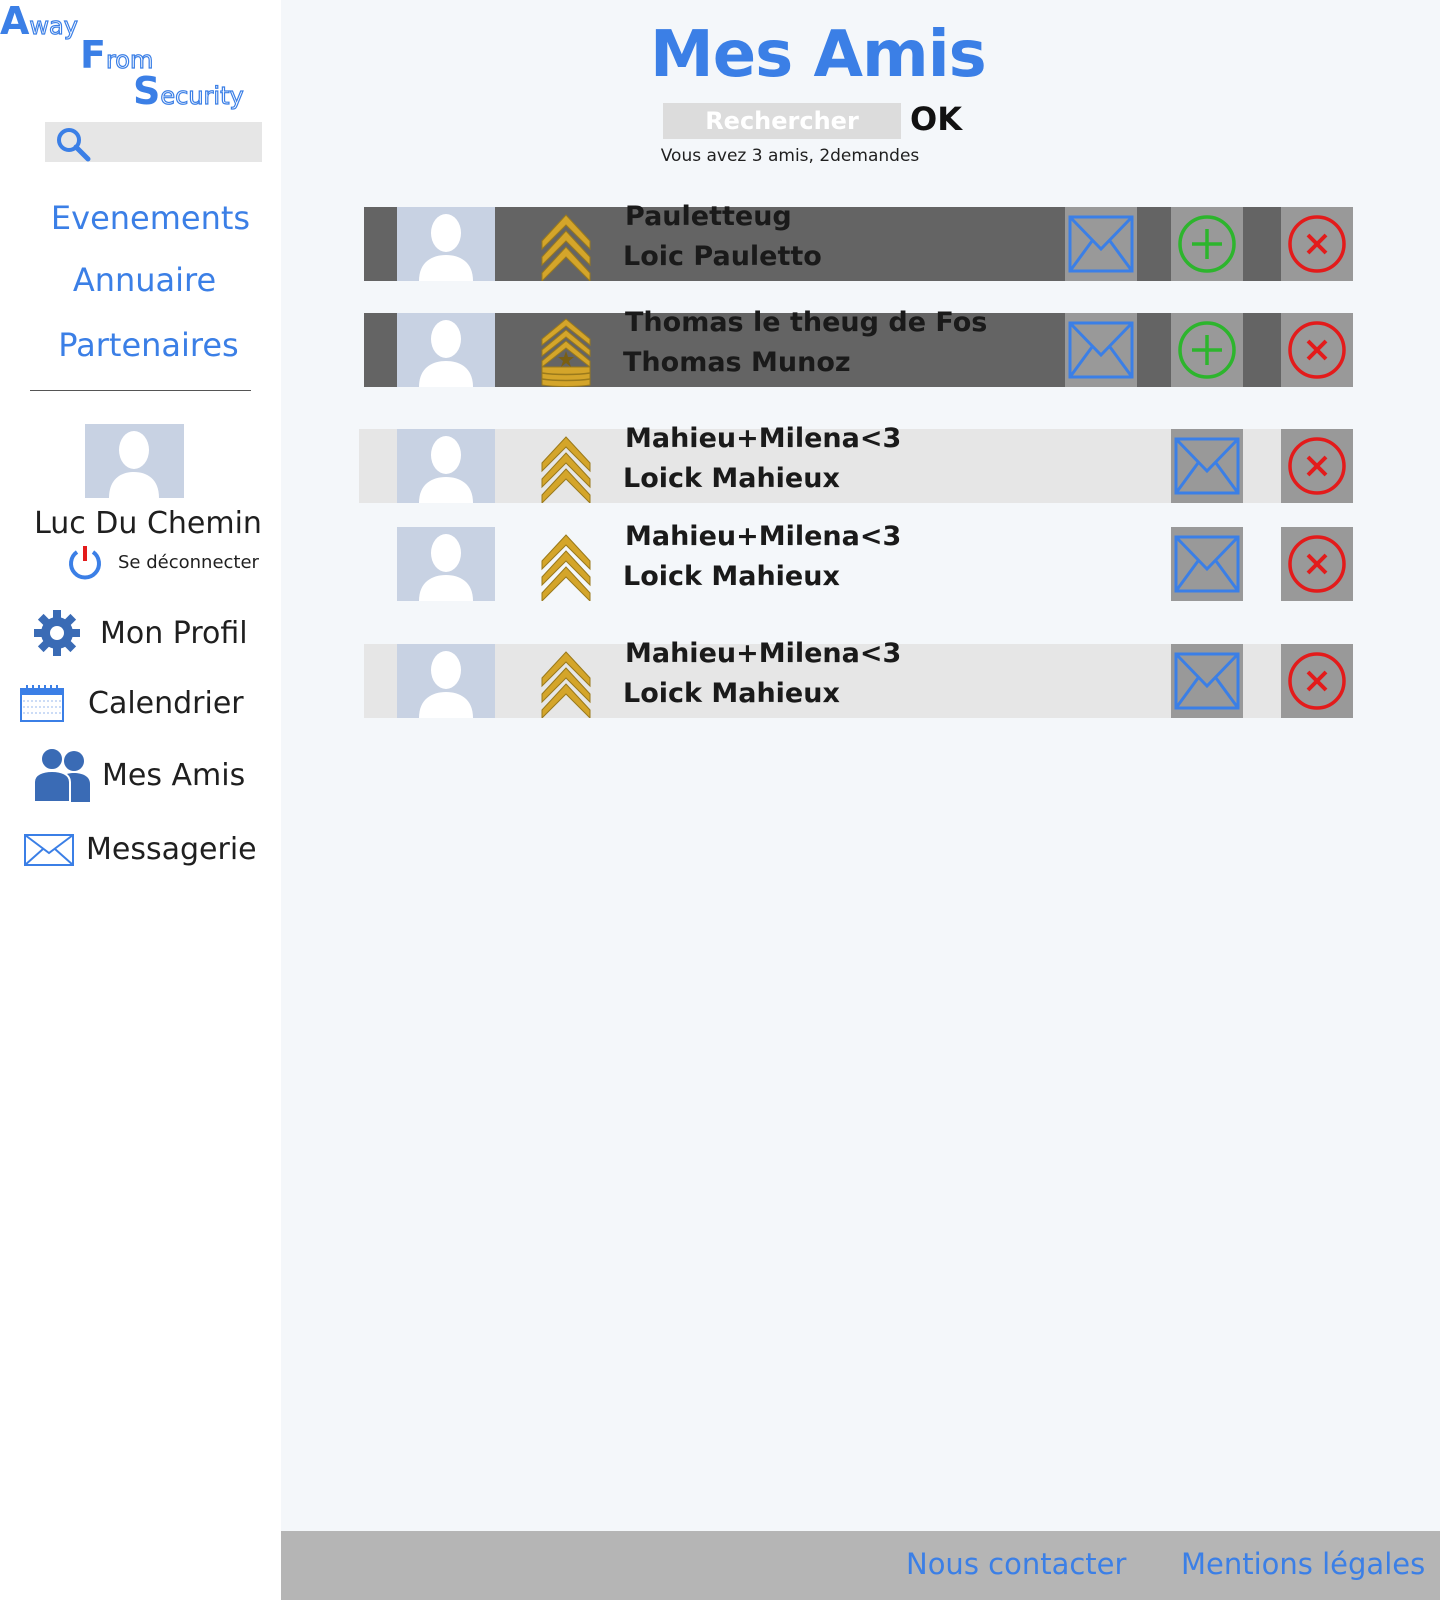  Describe the element at coordinates (93, 55) in the screenshot. I see `logo-cap-f: F` at that location.